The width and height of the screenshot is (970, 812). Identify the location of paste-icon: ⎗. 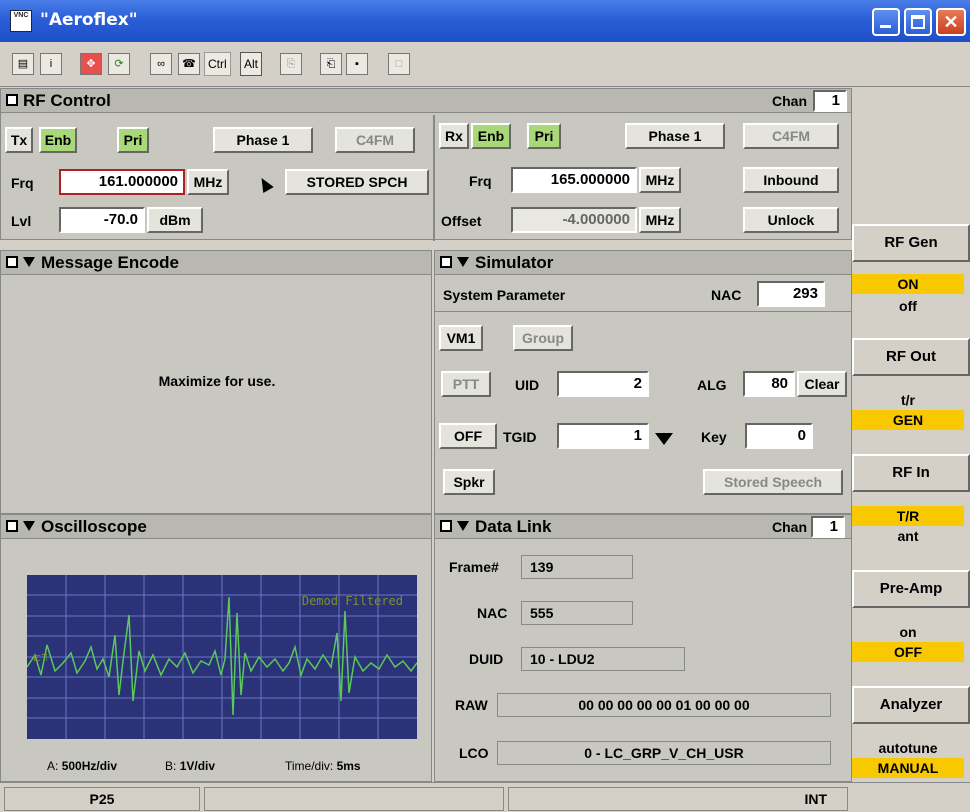
(331, 64).